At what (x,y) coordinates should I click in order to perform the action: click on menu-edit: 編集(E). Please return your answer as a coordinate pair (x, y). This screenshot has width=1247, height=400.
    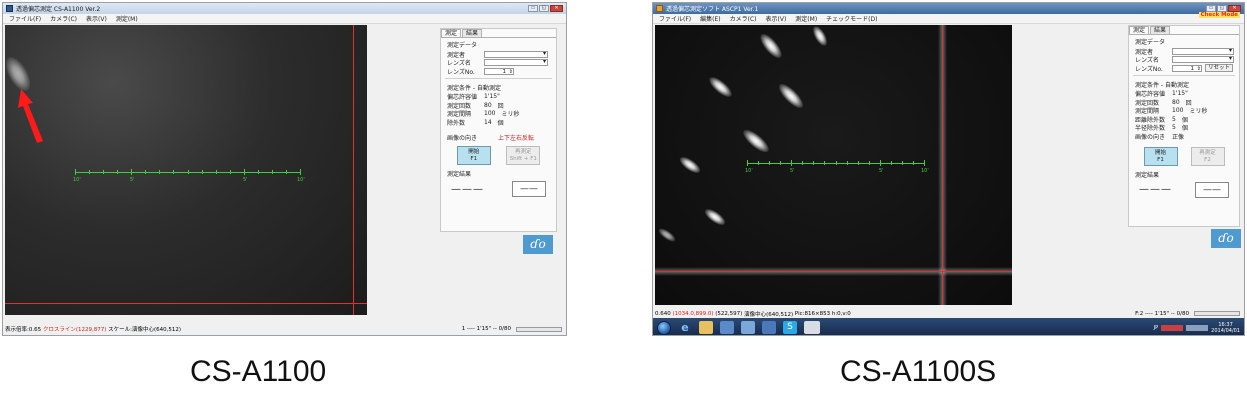
    Looking at the image, I should click on (710, 18).